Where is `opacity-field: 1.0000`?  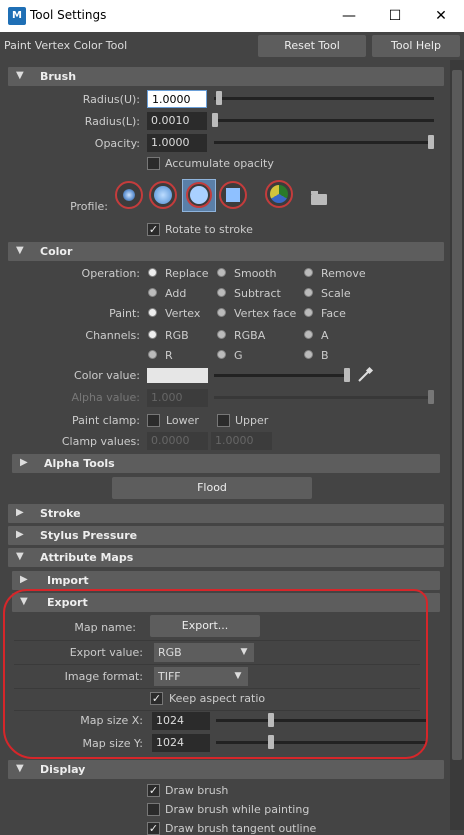
opacity-field: 1.0000 is located at coordinates (177, 143).